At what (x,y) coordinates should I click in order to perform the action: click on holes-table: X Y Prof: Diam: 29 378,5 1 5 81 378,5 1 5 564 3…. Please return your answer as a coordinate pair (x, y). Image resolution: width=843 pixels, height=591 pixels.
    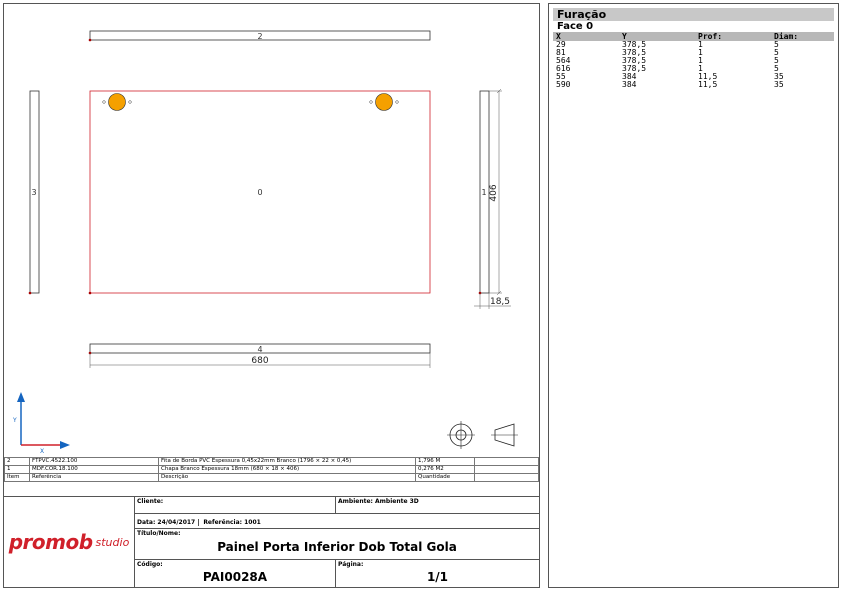
    Looking at the image, I should click on (693, 60).